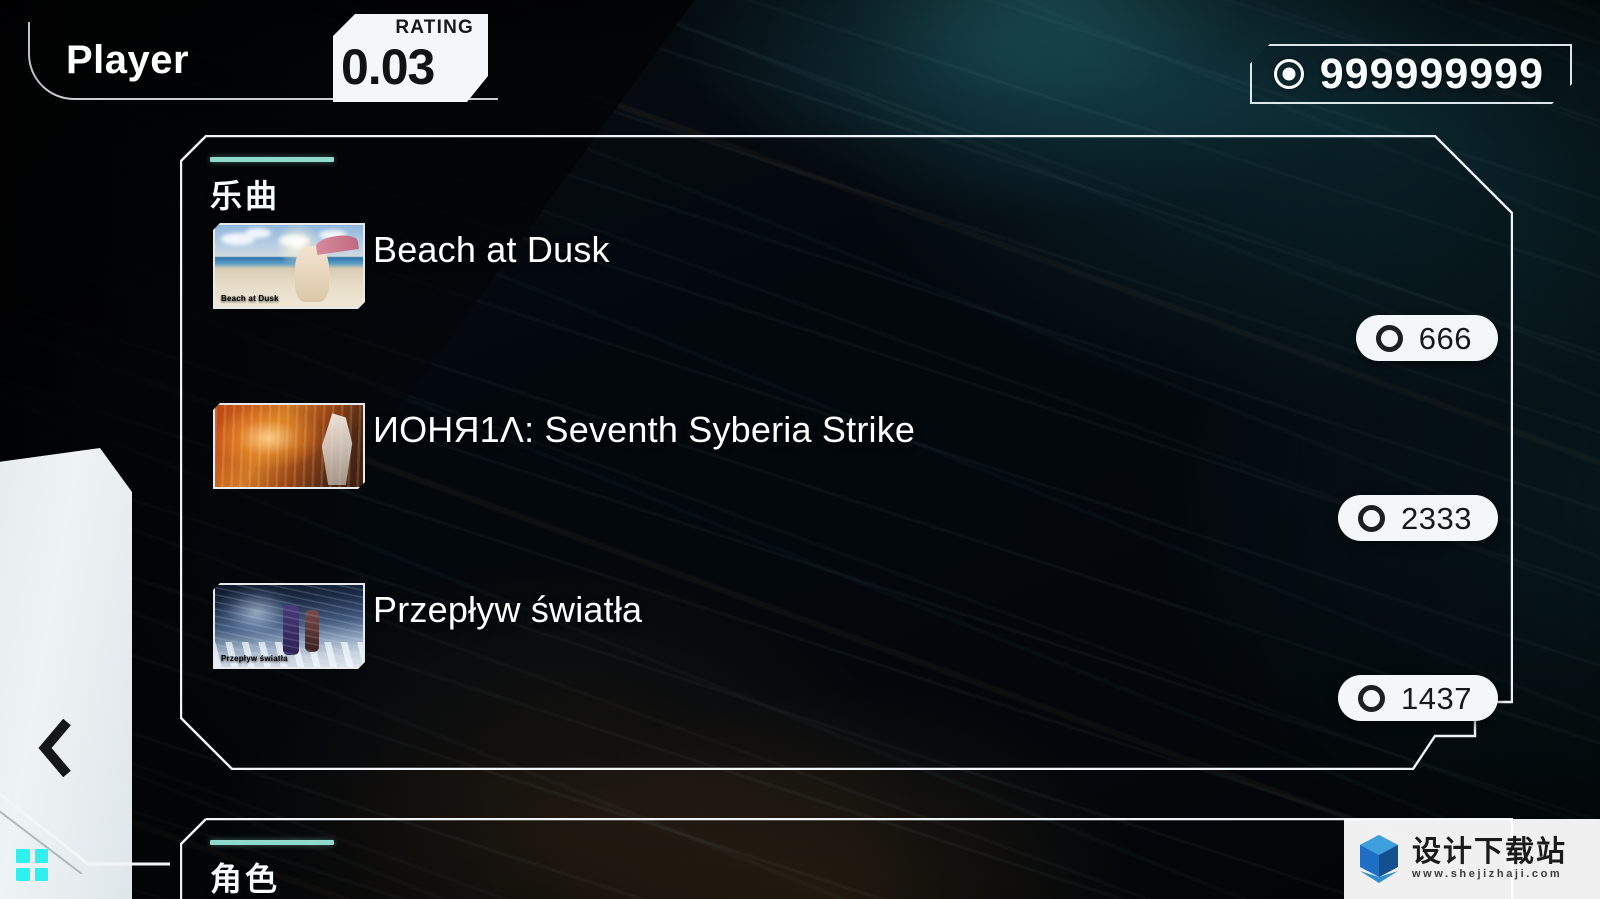  I want to click on player-name: Player, so click(128, 60).